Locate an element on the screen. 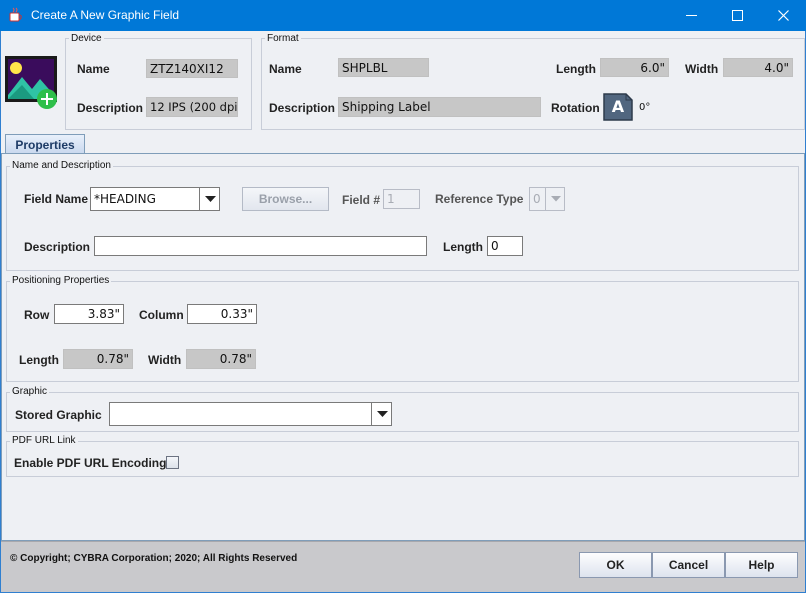 Image resolution: width=806 pixels, height=593 pixels. length-input: 0 is located at coordinates (505, 246).